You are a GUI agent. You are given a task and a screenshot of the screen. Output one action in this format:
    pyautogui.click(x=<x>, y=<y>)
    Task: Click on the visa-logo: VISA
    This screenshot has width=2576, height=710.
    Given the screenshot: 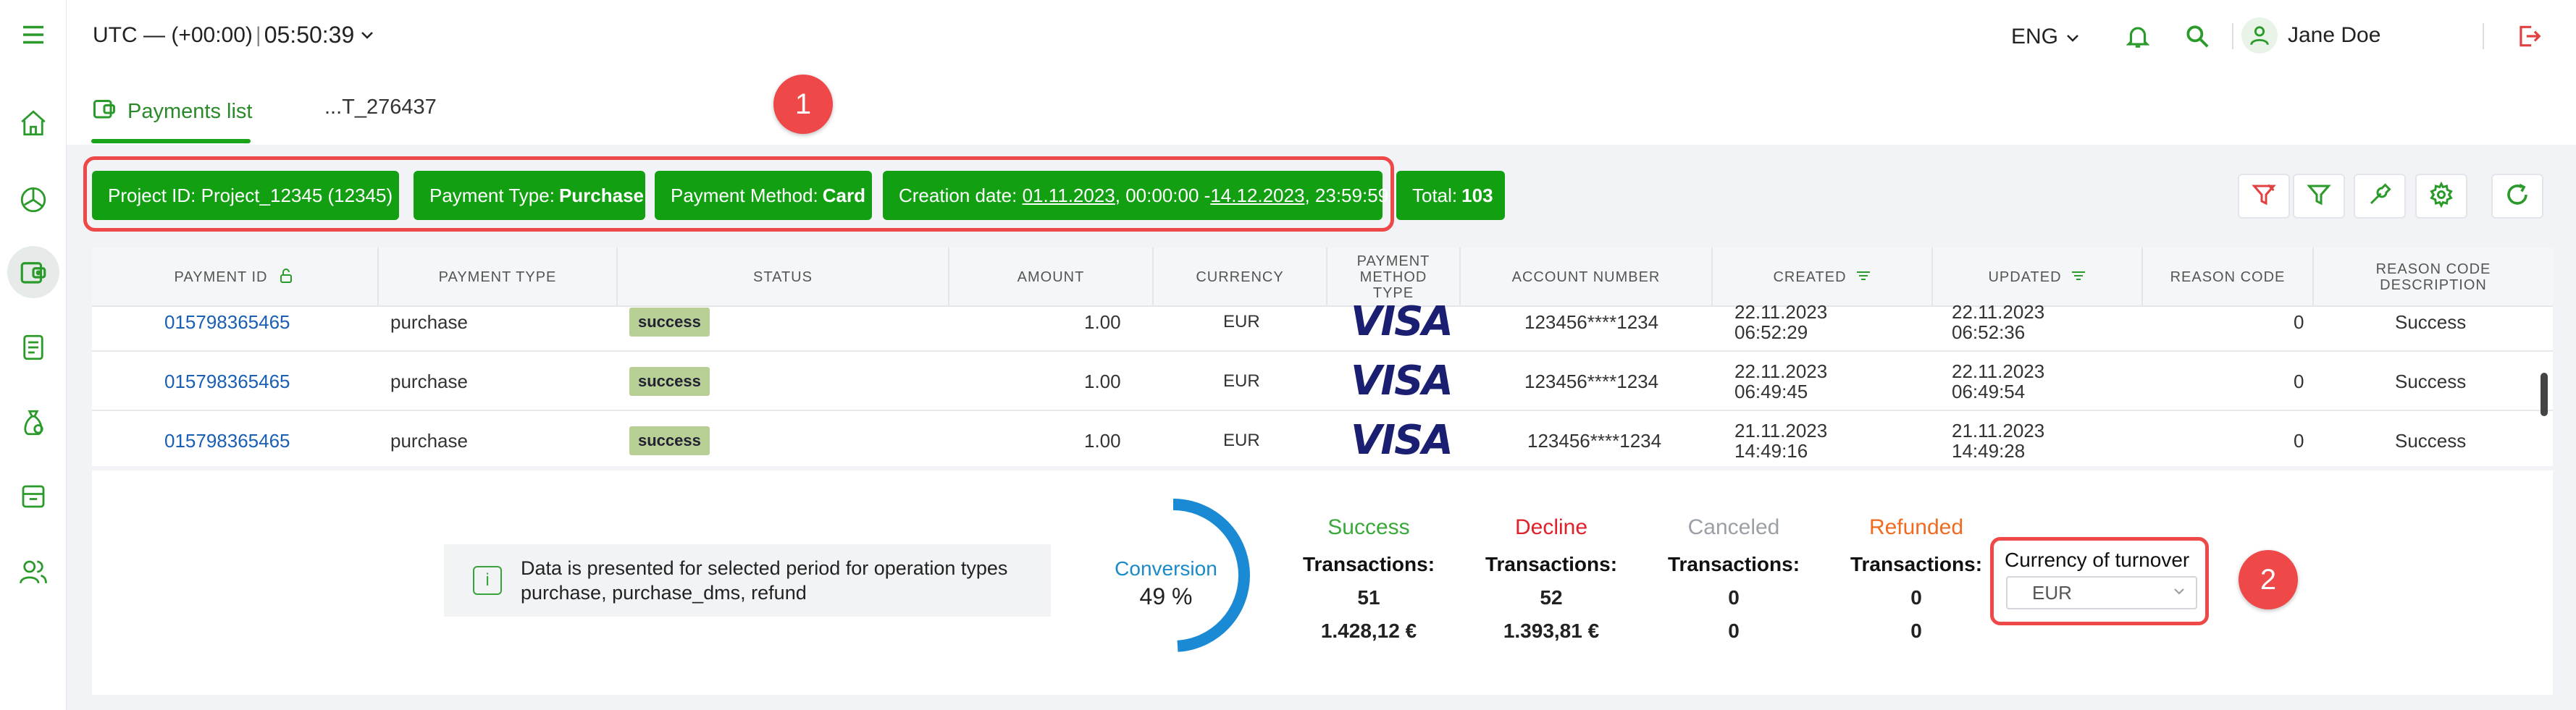 What is the action you would take?
    pyautogui.click(x=1402, y=381)
    